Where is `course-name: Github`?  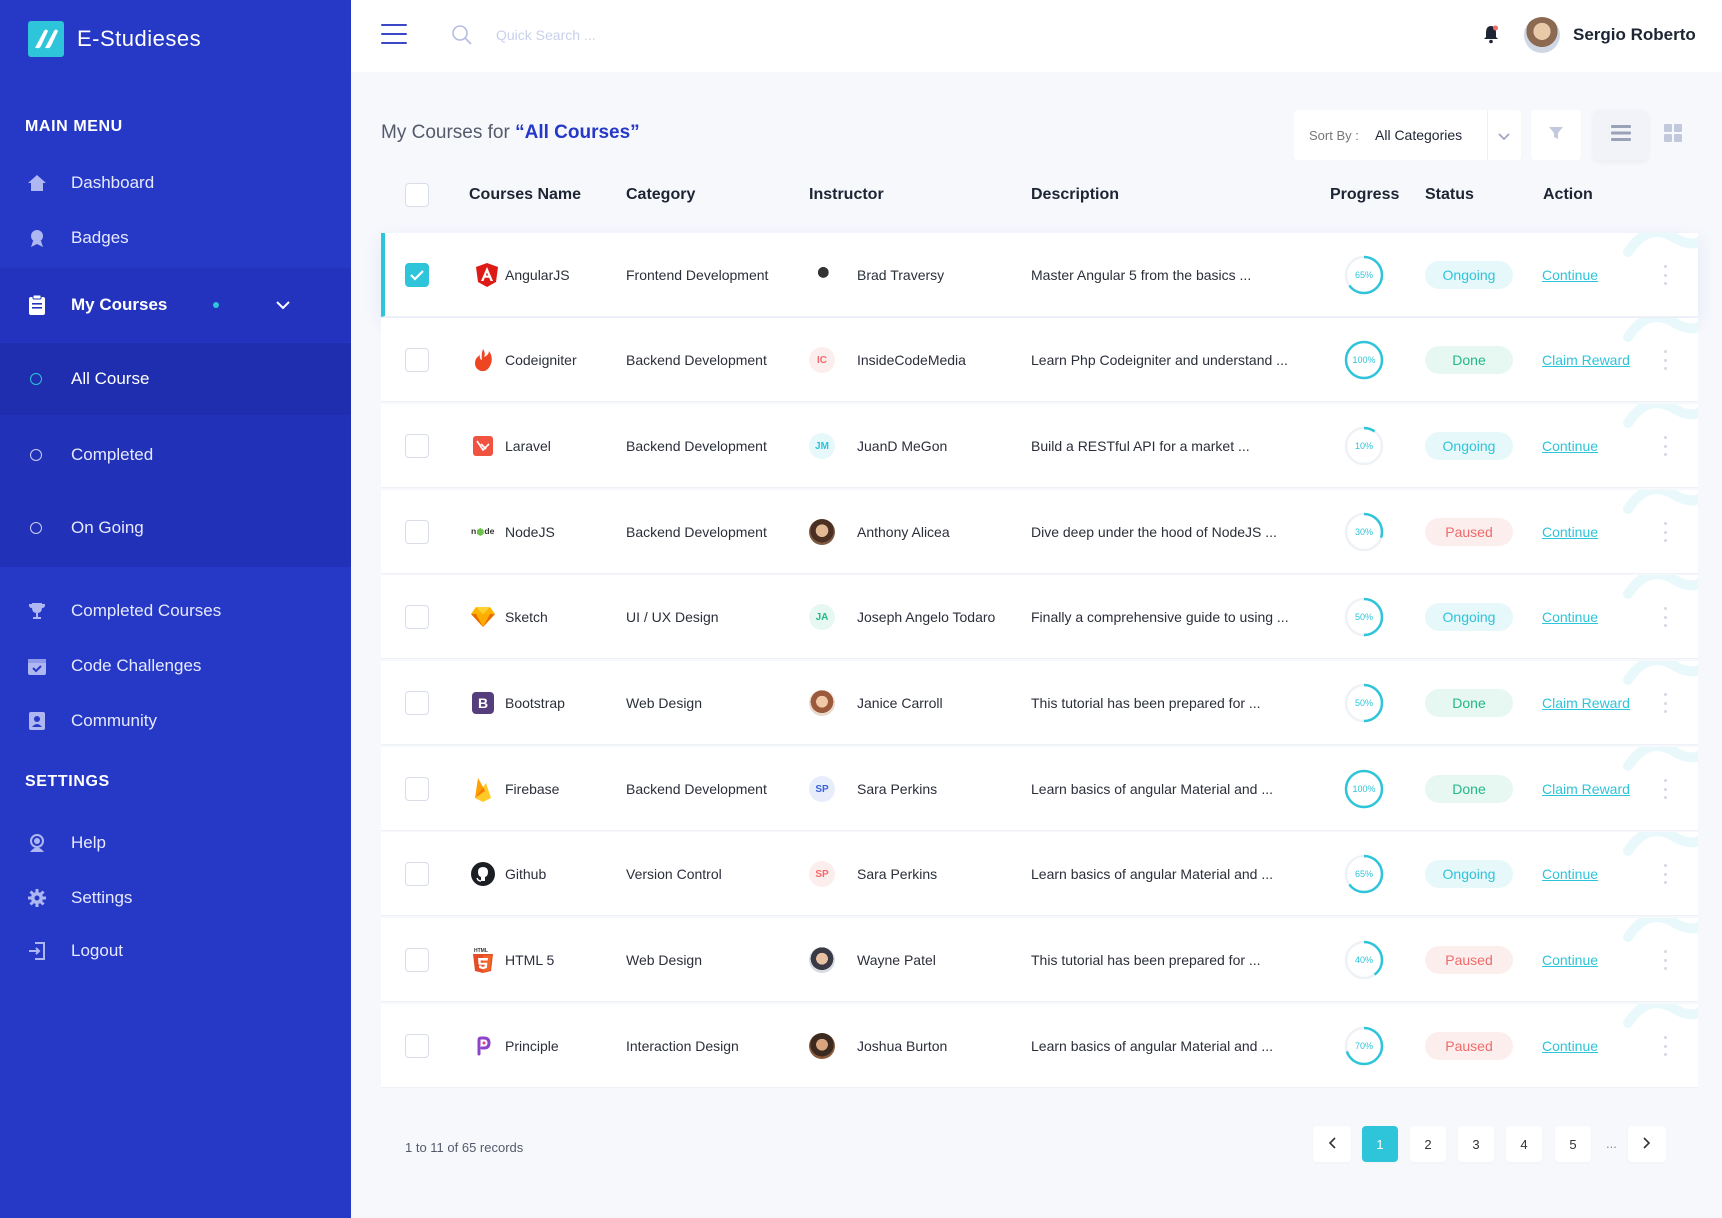
course-name: Github is located at coordinates (525, 873).